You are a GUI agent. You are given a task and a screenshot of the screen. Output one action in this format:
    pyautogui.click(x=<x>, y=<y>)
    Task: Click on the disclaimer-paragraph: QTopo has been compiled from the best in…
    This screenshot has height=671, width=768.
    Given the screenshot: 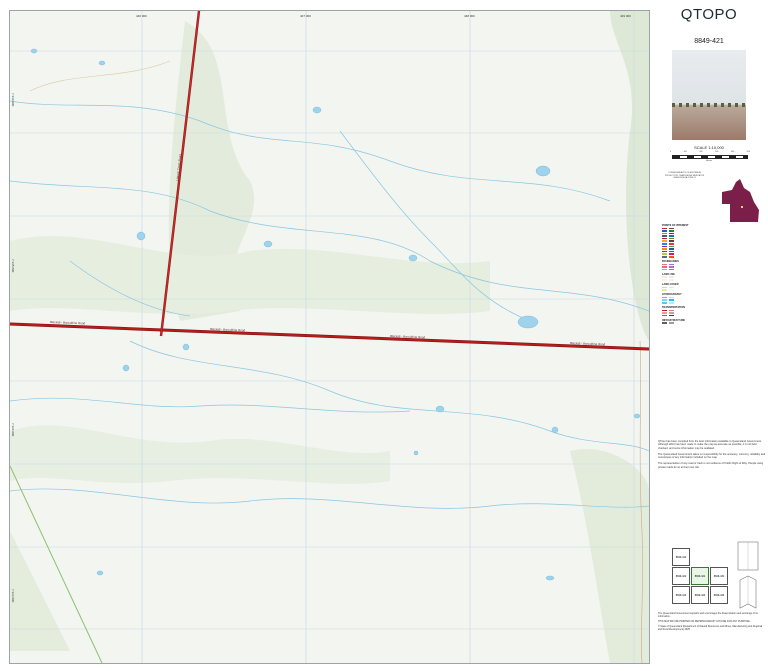 What is the action you would take?
    pyautogui.click(x=710, y=445)
    